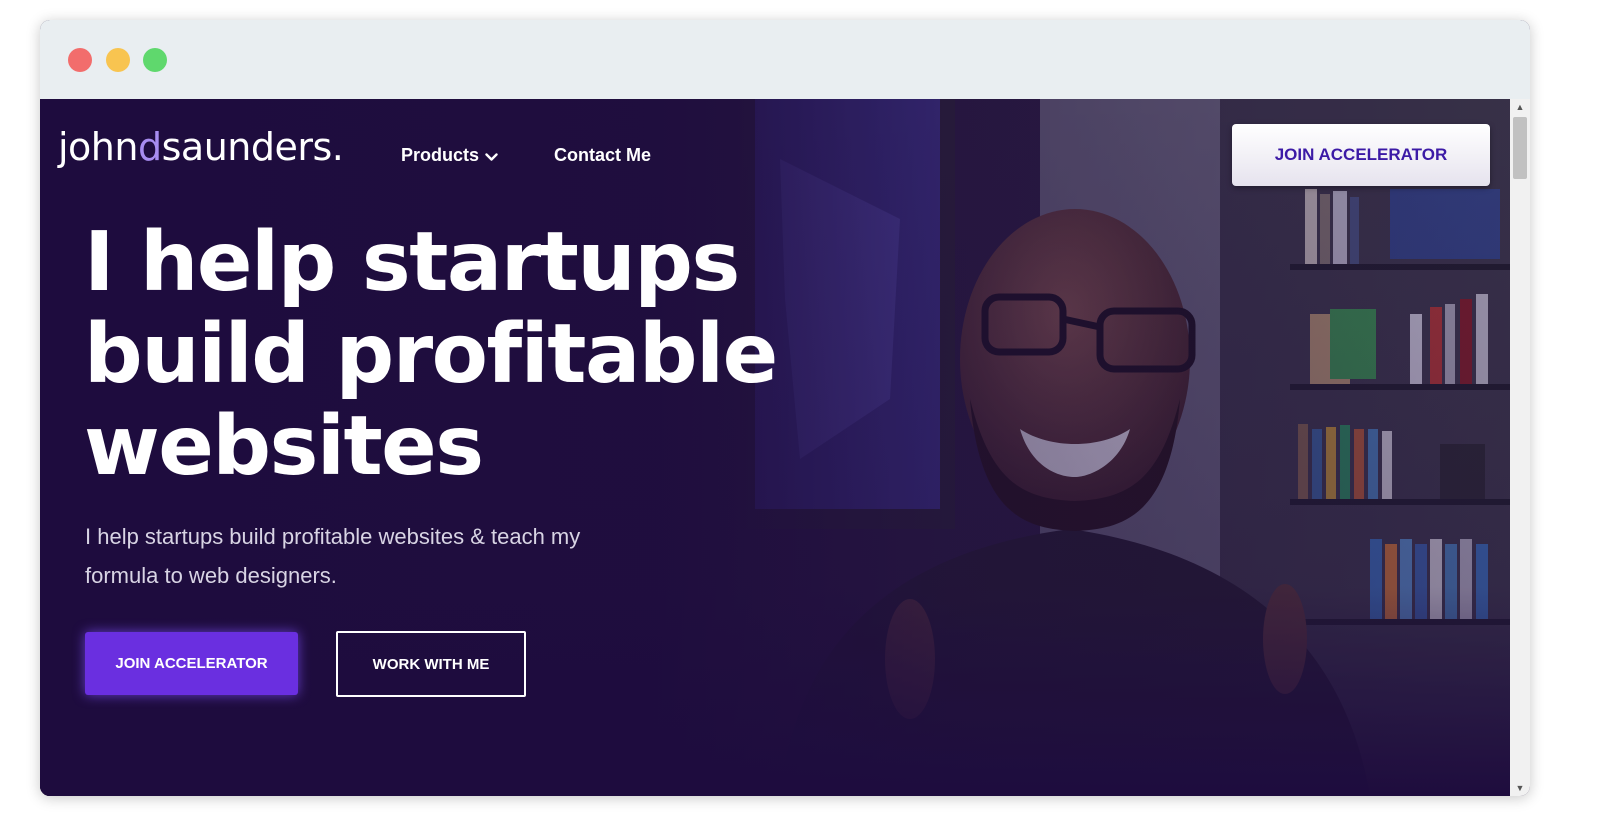  I want to click on hero-work-with-me-button: WORK WITH ME, so click(431, 664).